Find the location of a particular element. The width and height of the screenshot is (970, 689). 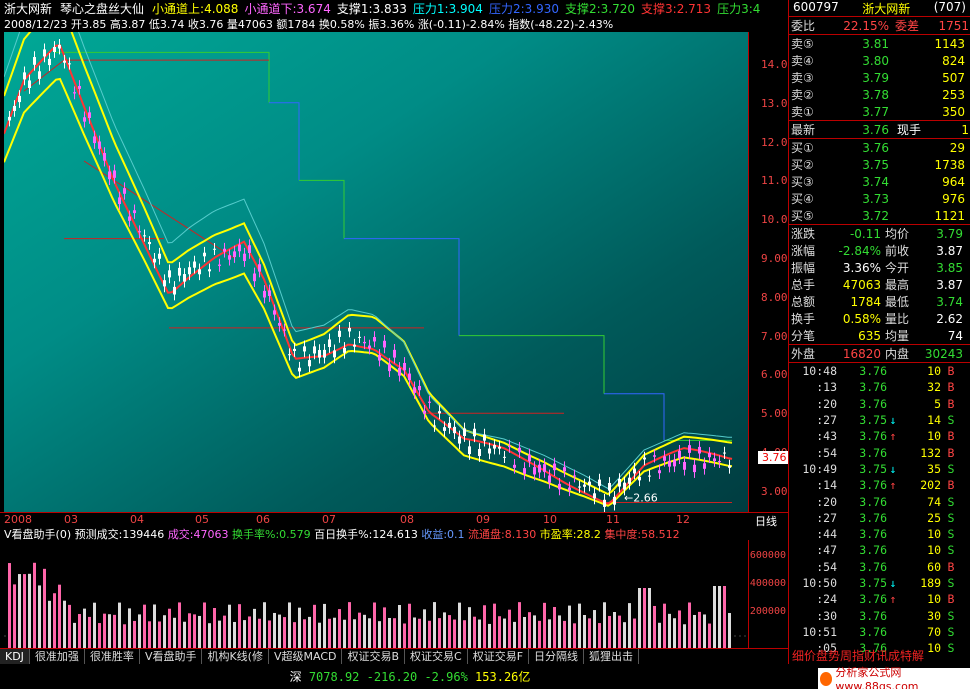

price-tick-label: 7.00 is located at coordinates (774, 336).